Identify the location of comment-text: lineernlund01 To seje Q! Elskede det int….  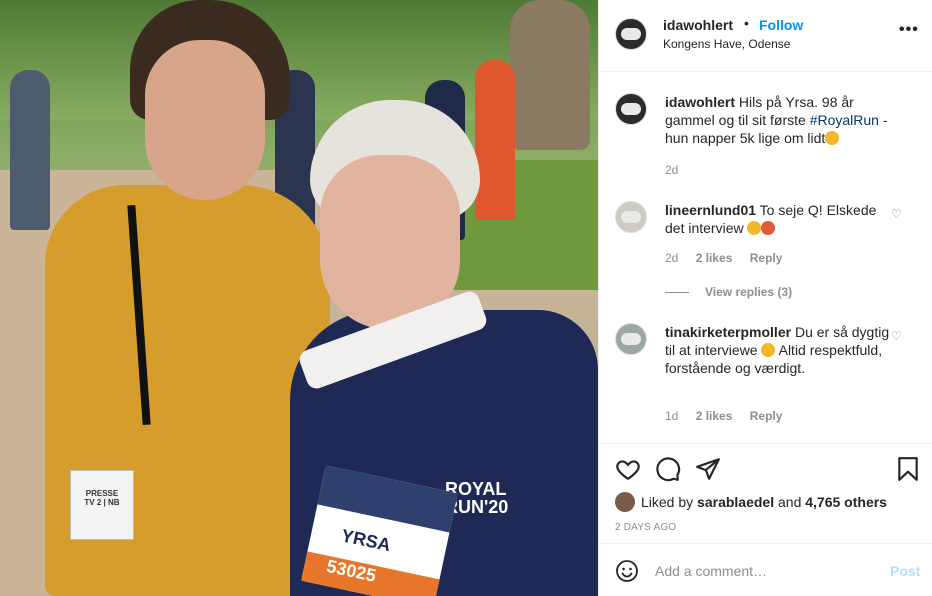
(780, 219).